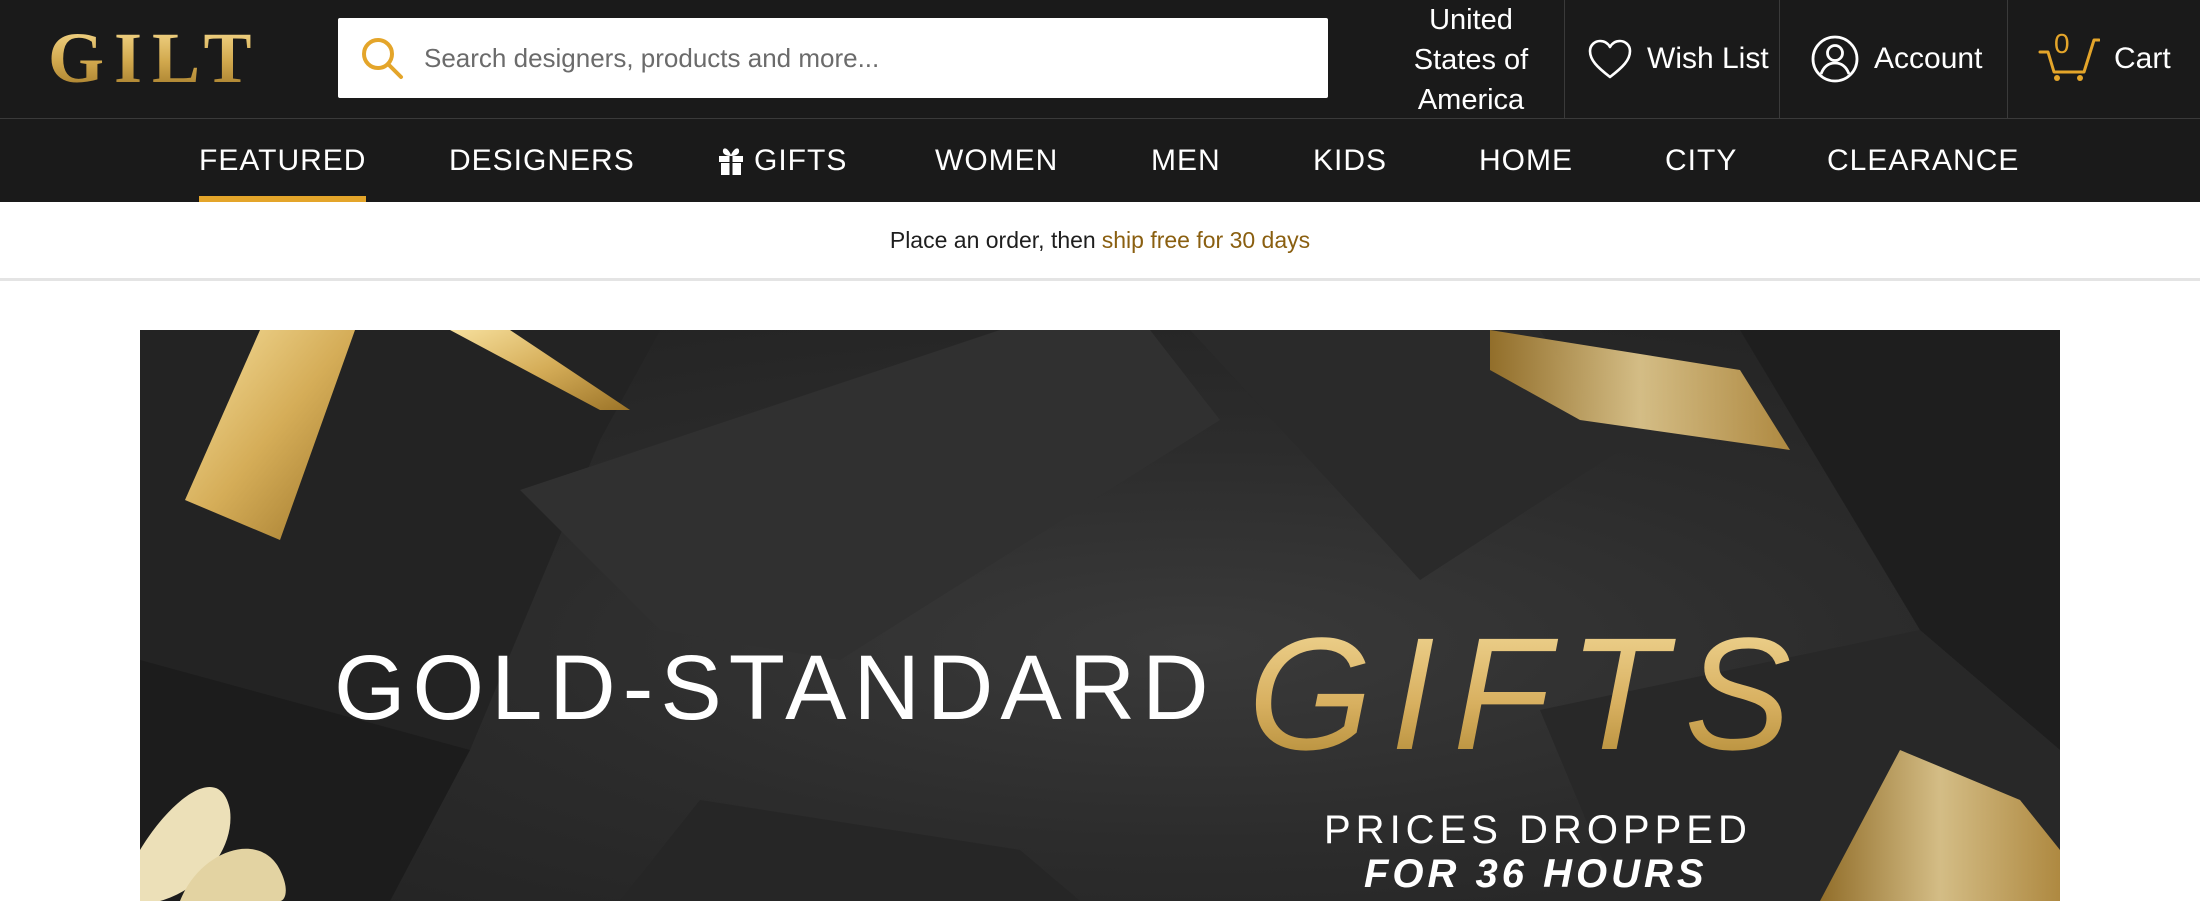 Image resolution: width=2200 pixels, height=901 pixels. What do you see at coordinates (864, 58) in the screenshot?
I see `search-input` at bounding box center [864, 58].